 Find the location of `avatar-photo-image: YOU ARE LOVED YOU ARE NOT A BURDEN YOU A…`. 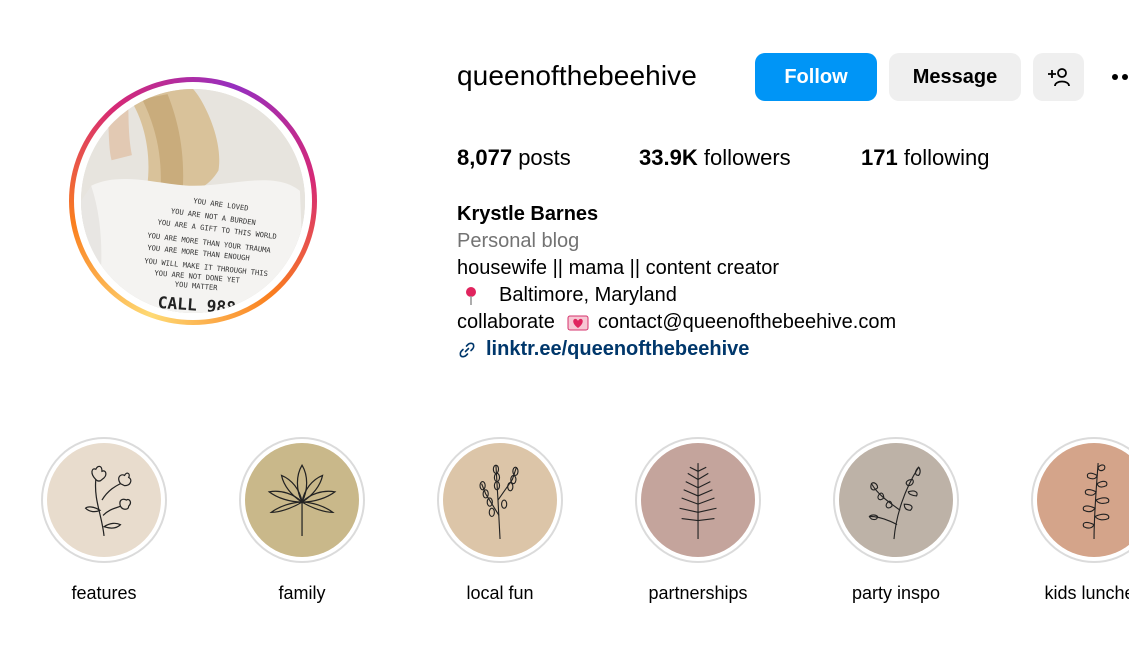

avatar-photo-image: YOU ARE LOVED YOU ARE NOT A BURDEN YOU A… is located at coordinates (193, 201).